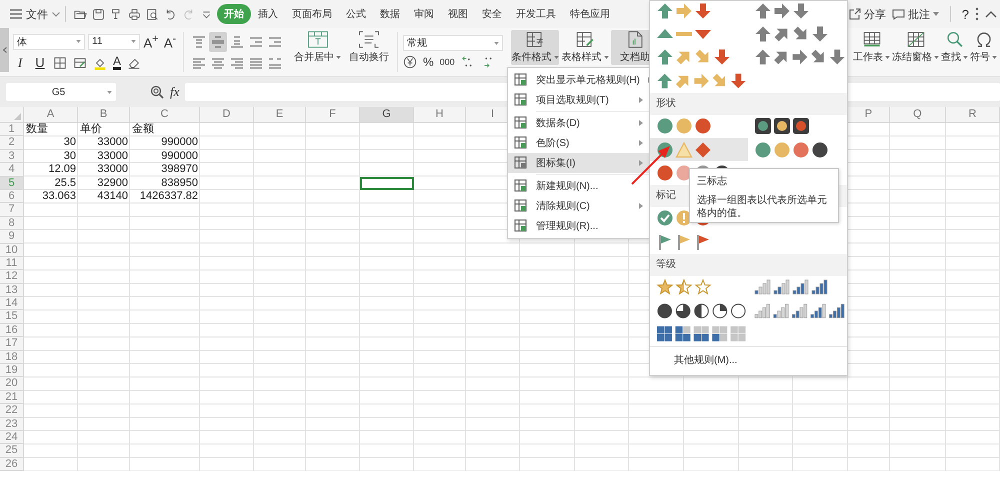  I want to click on section-title: 等级, so click(748, 265).